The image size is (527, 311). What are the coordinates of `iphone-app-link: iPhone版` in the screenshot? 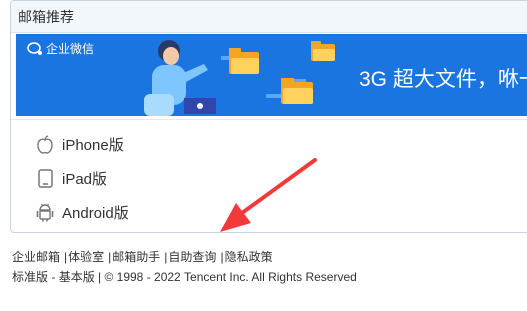 It's located at (82, 144).